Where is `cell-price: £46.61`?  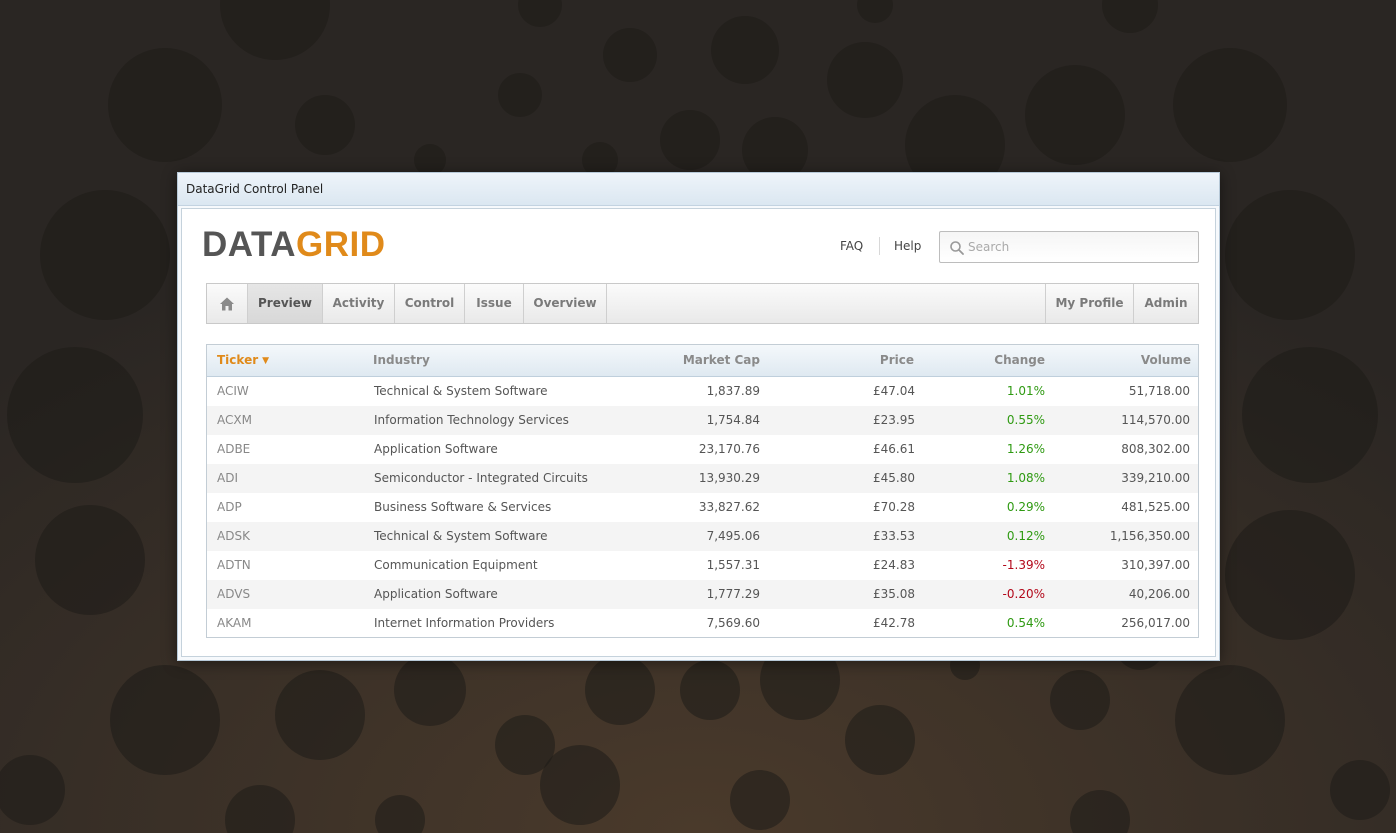
cell-price: £46.61 is located at coordinates (894, 449).